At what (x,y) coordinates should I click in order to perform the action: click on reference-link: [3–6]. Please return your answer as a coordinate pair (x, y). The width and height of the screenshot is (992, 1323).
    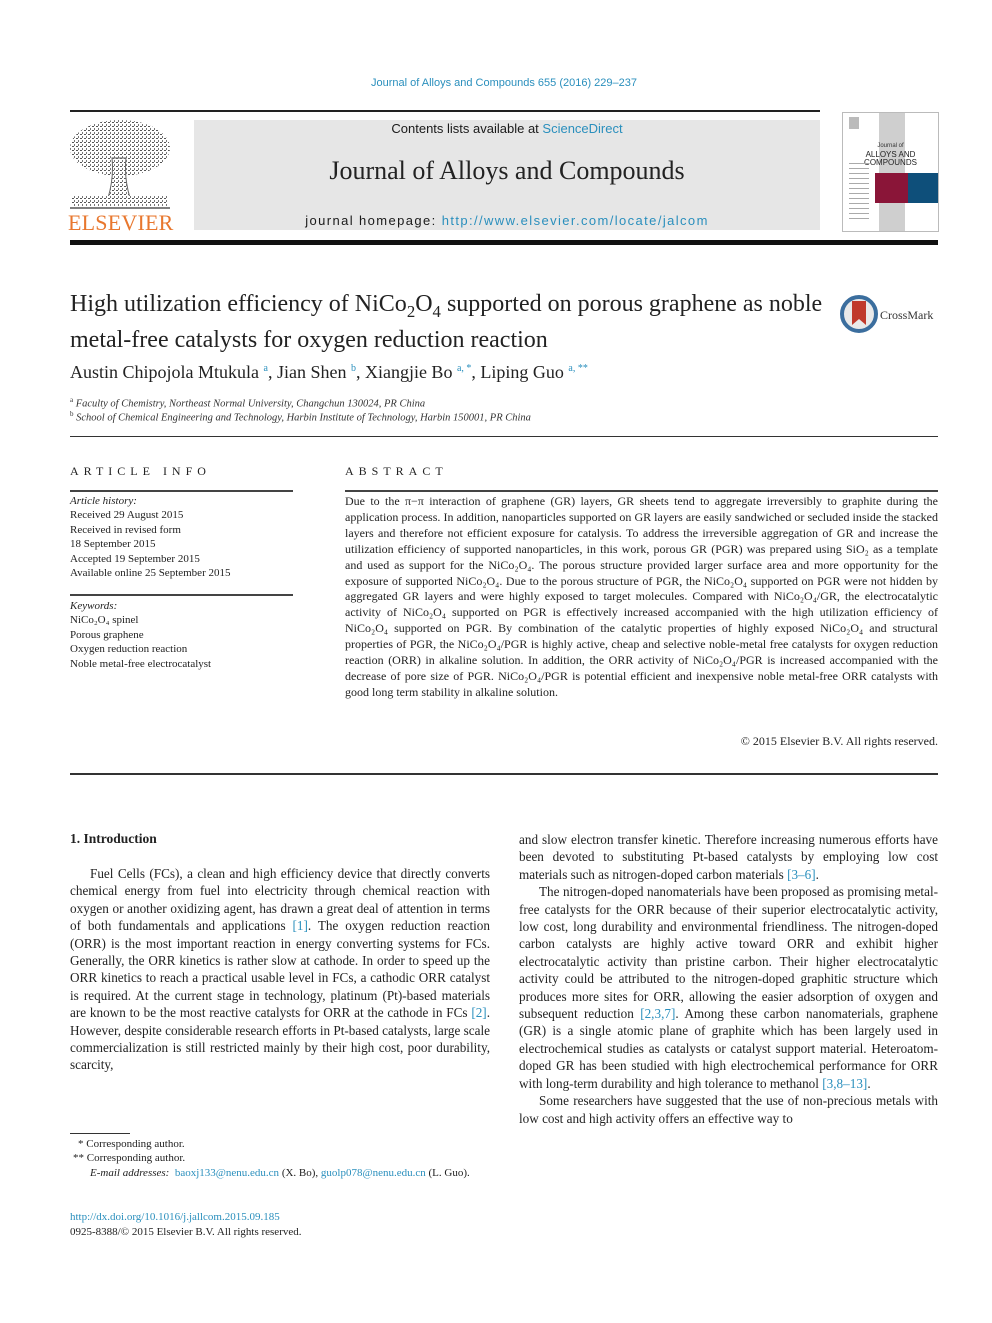
    Looking at the image, I should click on (801, 874).